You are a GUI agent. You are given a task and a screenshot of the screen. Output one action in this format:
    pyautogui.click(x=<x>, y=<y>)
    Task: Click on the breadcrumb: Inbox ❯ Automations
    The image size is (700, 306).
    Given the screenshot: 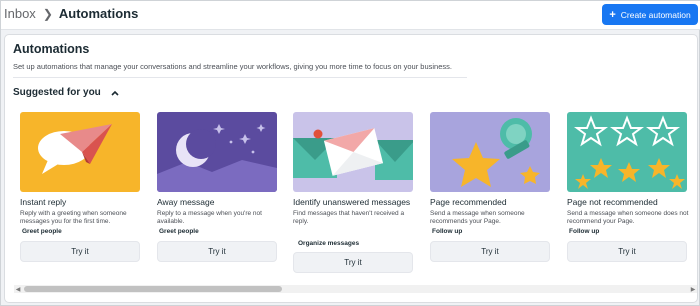 What is the action you would take?
    pyautogui.click(x=71, y=13)
    